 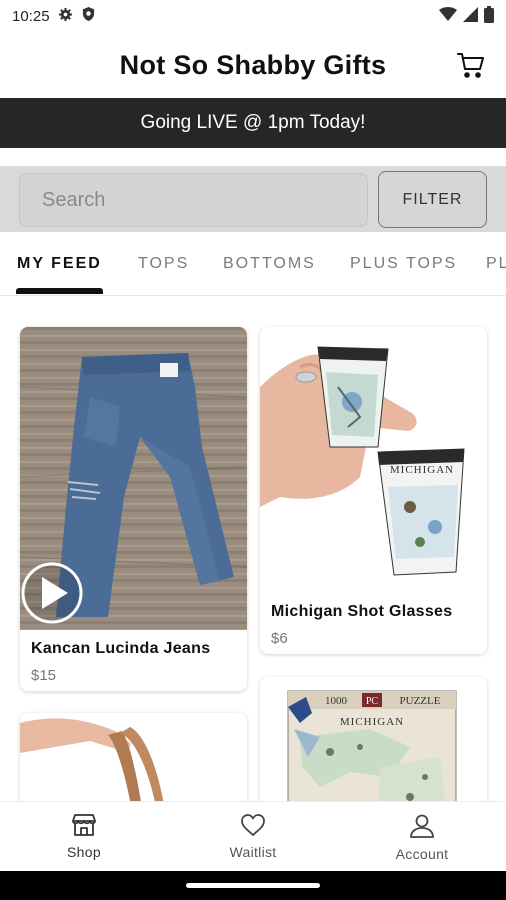 I want to click on status-bar: 10:25, so click(x=253, y=16).